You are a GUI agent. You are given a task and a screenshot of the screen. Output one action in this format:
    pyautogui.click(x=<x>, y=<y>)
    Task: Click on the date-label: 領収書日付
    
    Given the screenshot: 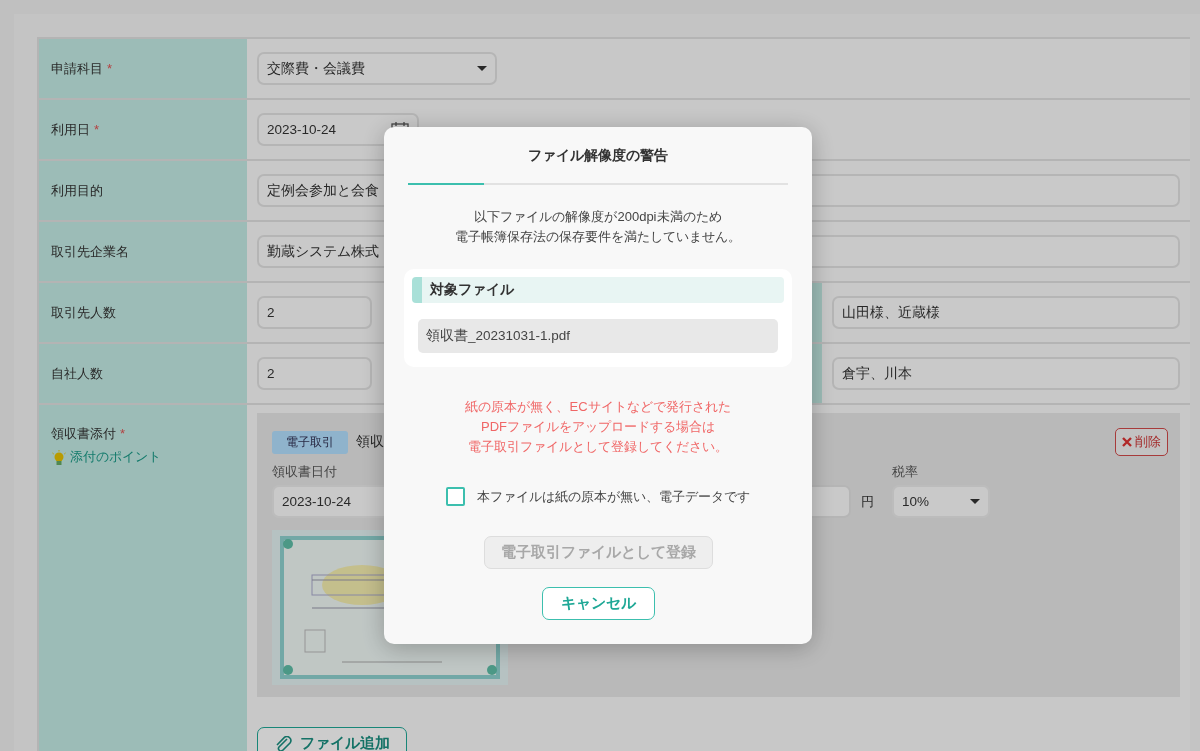 What is the action you would take?
    pyautogui.click(x=305, y=472)
    